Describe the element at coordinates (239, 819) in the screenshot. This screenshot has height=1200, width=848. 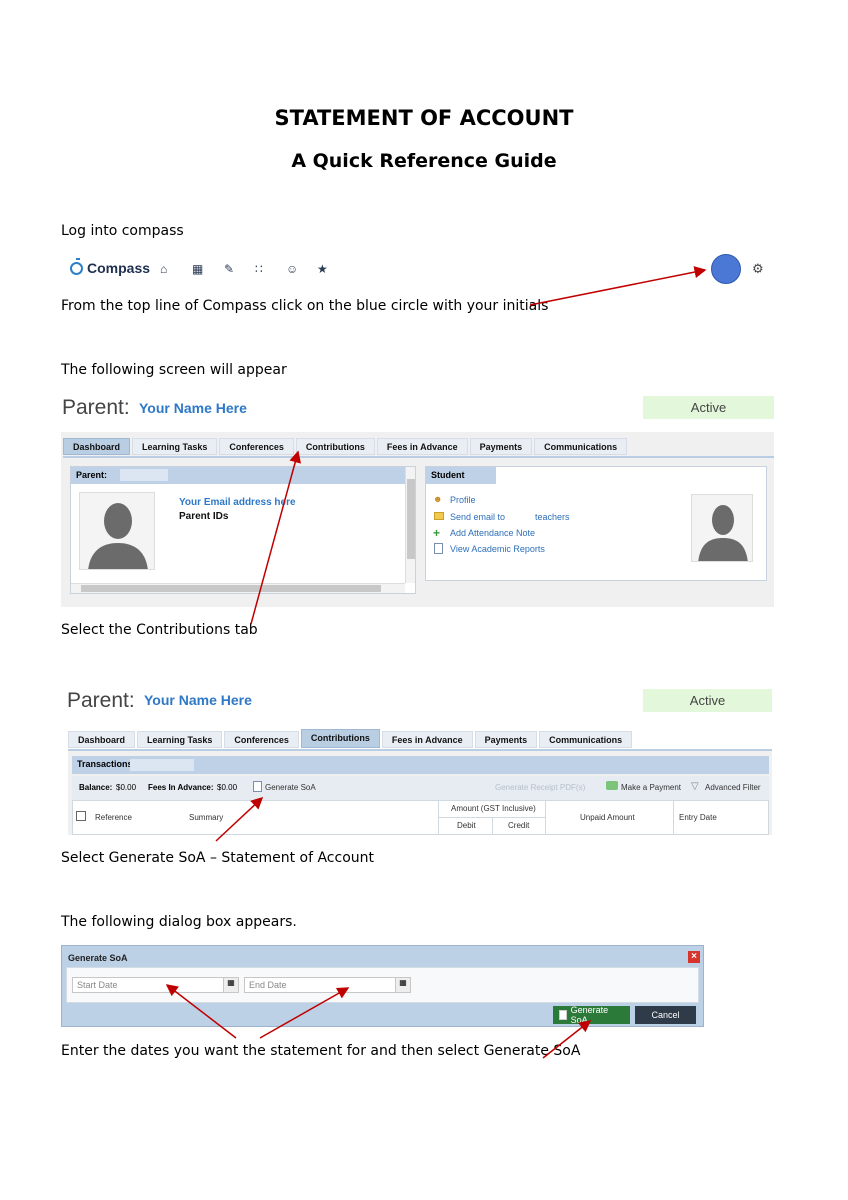
I see `arrow-to-generate-soa` at that location.